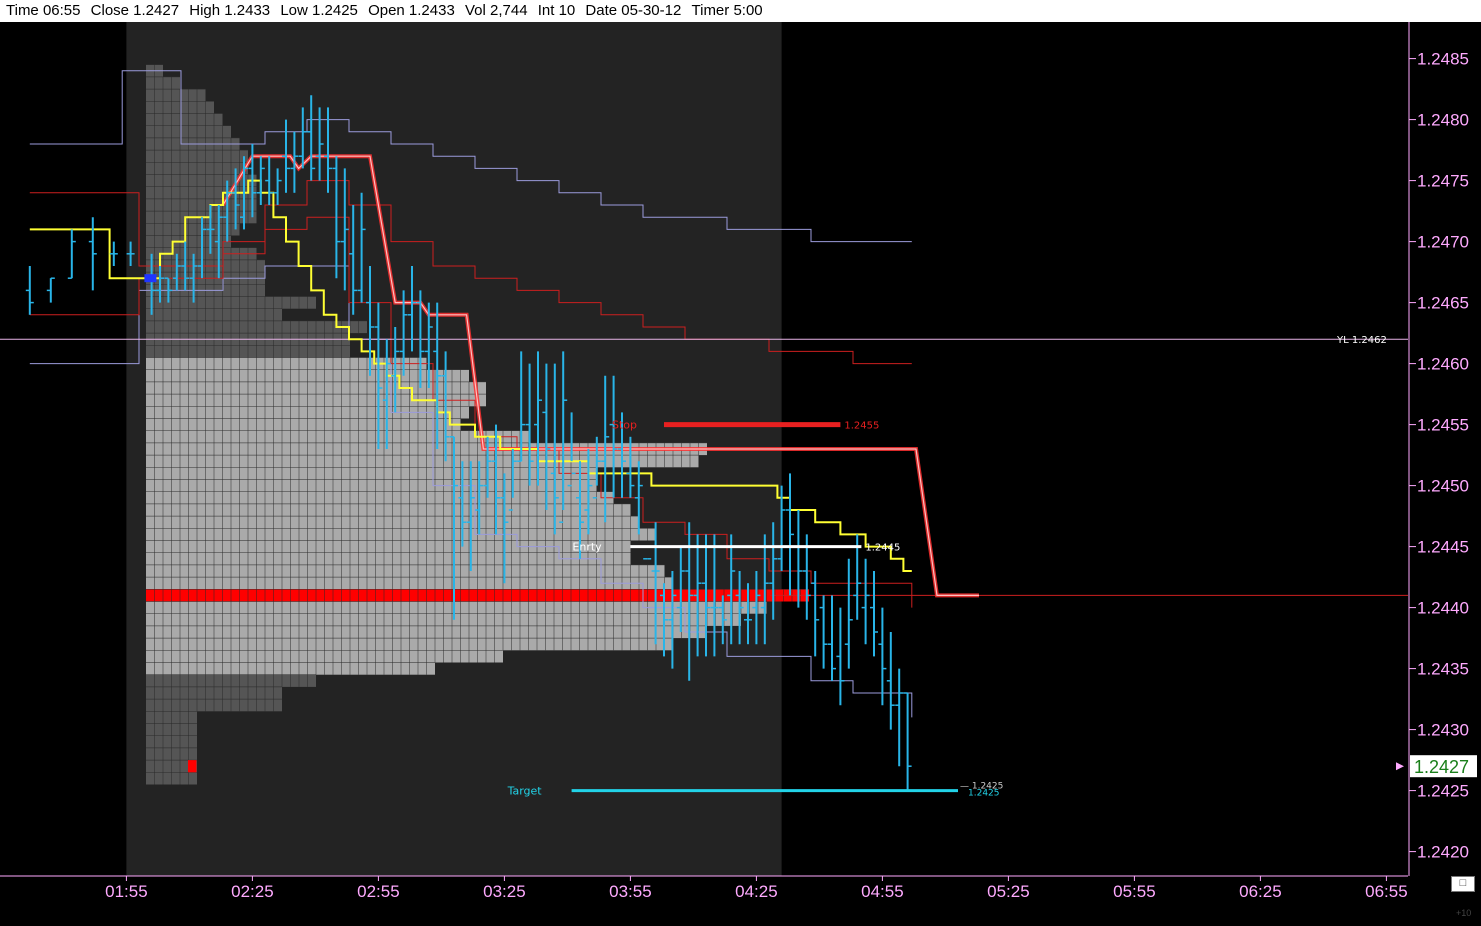 The width and height of the screenshot is (1481, 926). Describe the element at coordinates (1464, 913) in the screenshot. I see `zoom-step-label: +10` at that location.